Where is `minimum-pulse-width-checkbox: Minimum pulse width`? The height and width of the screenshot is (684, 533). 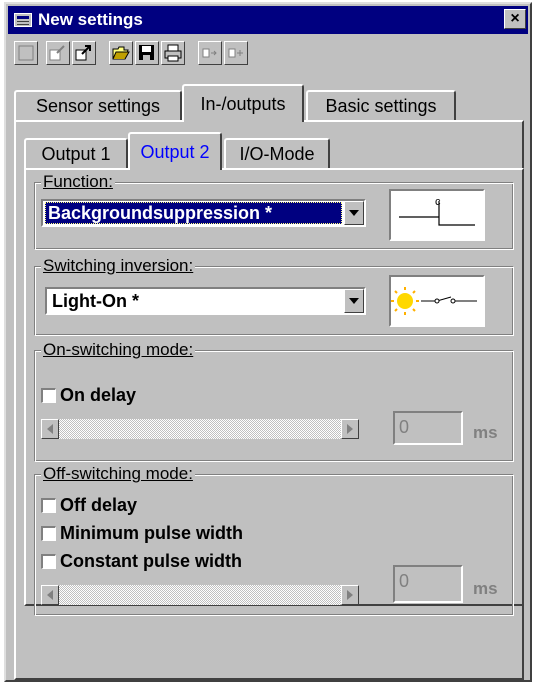 minimum-pulse-width-checkbox: Minimum pulse width is located at coordinates (142, 533).